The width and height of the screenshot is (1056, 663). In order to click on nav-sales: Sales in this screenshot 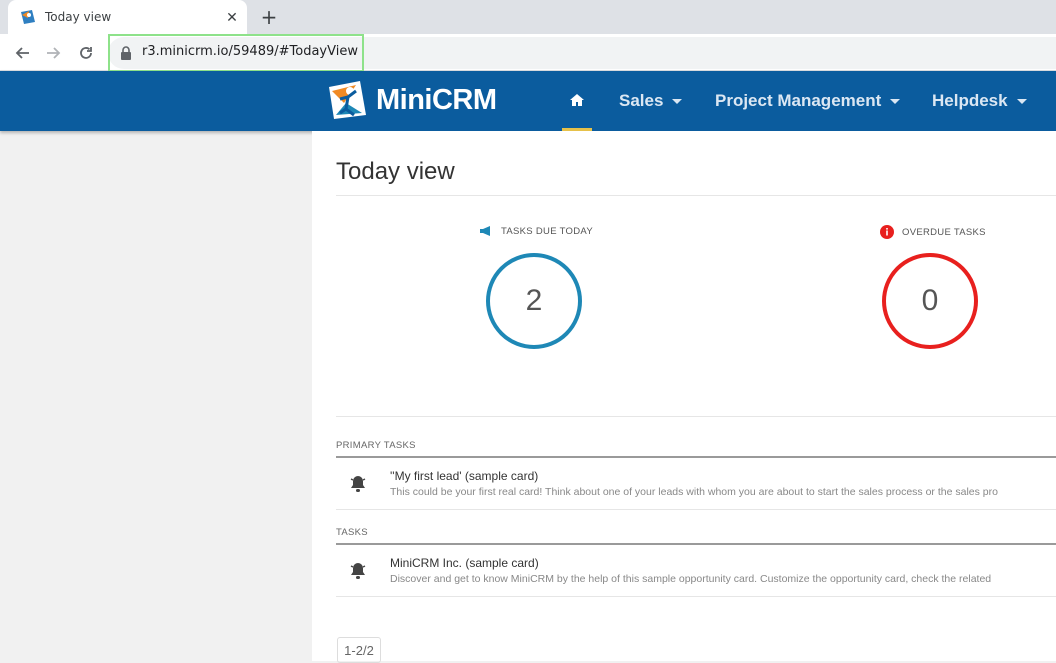, I will do `click(651, 101)`.